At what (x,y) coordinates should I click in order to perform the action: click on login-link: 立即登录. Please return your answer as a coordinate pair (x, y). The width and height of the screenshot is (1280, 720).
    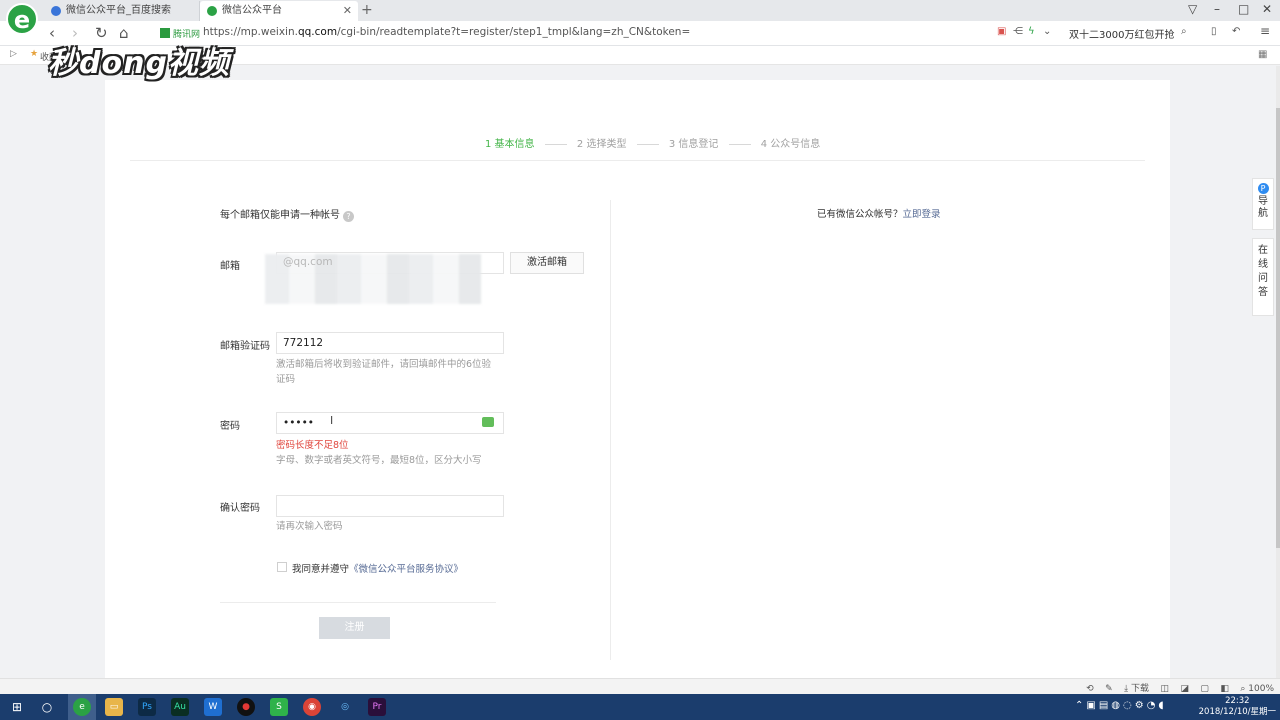
    Looking at the image, I should click on (922, 214).